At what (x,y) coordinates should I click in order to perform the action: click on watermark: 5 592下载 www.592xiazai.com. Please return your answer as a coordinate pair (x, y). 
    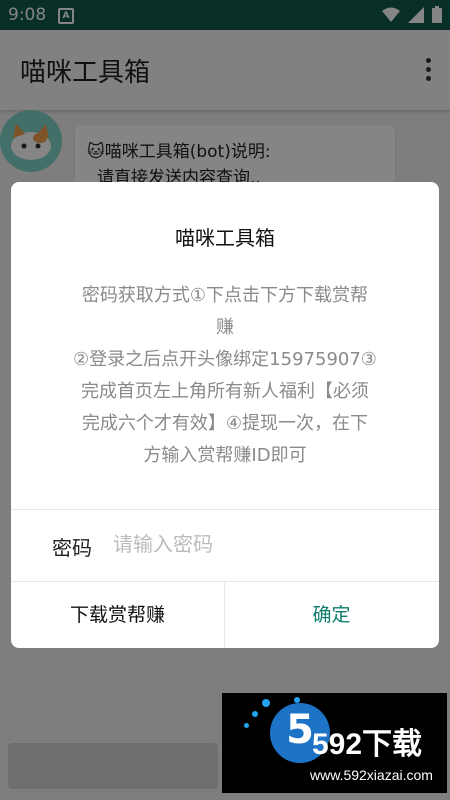
    Looking at the image, I should click on (334, 743).